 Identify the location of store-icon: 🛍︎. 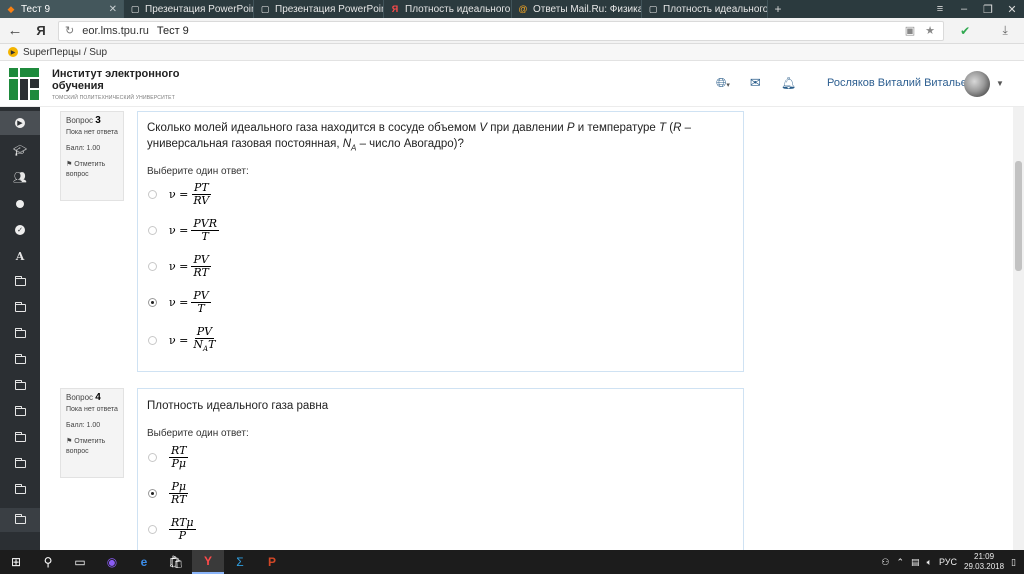
(176, 562).